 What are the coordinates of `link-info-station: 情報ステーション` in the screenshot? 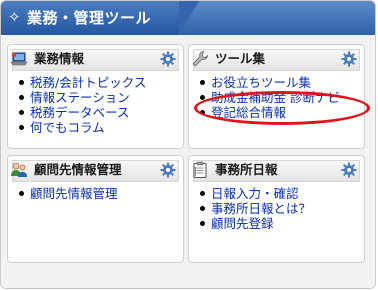 It's located at (80, 97).